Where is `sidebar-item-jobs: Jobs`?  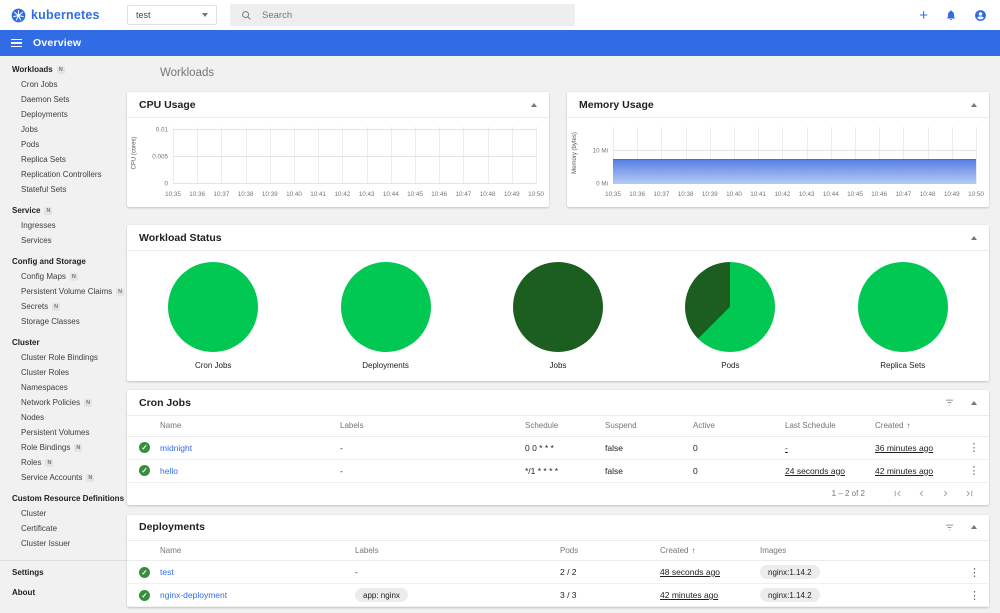
sidebar-item-jobs: Jobs is located at coordinates (63, 129).